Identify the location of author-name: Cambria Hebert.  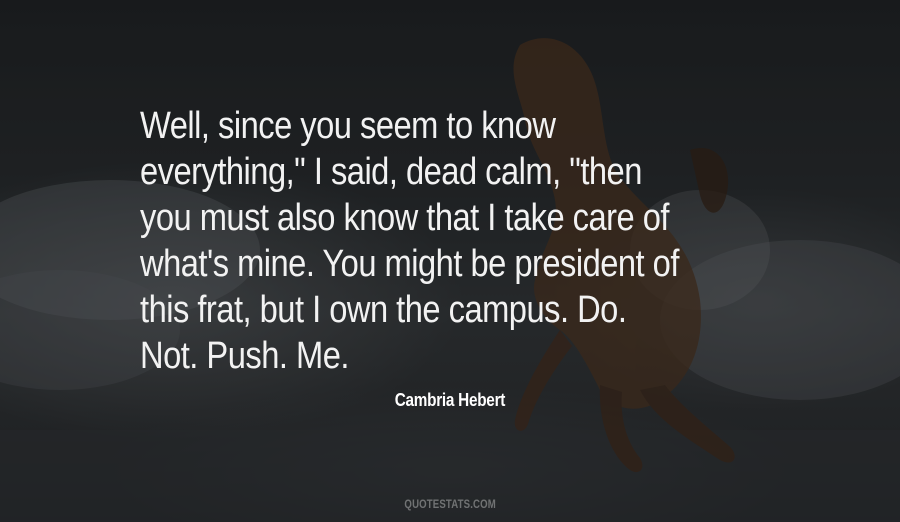
(450, 400).